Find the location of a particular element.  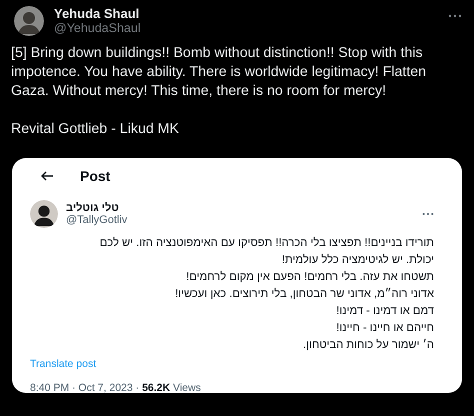

author-handle: @YehudaShaul is located at coordinates (246, 28).